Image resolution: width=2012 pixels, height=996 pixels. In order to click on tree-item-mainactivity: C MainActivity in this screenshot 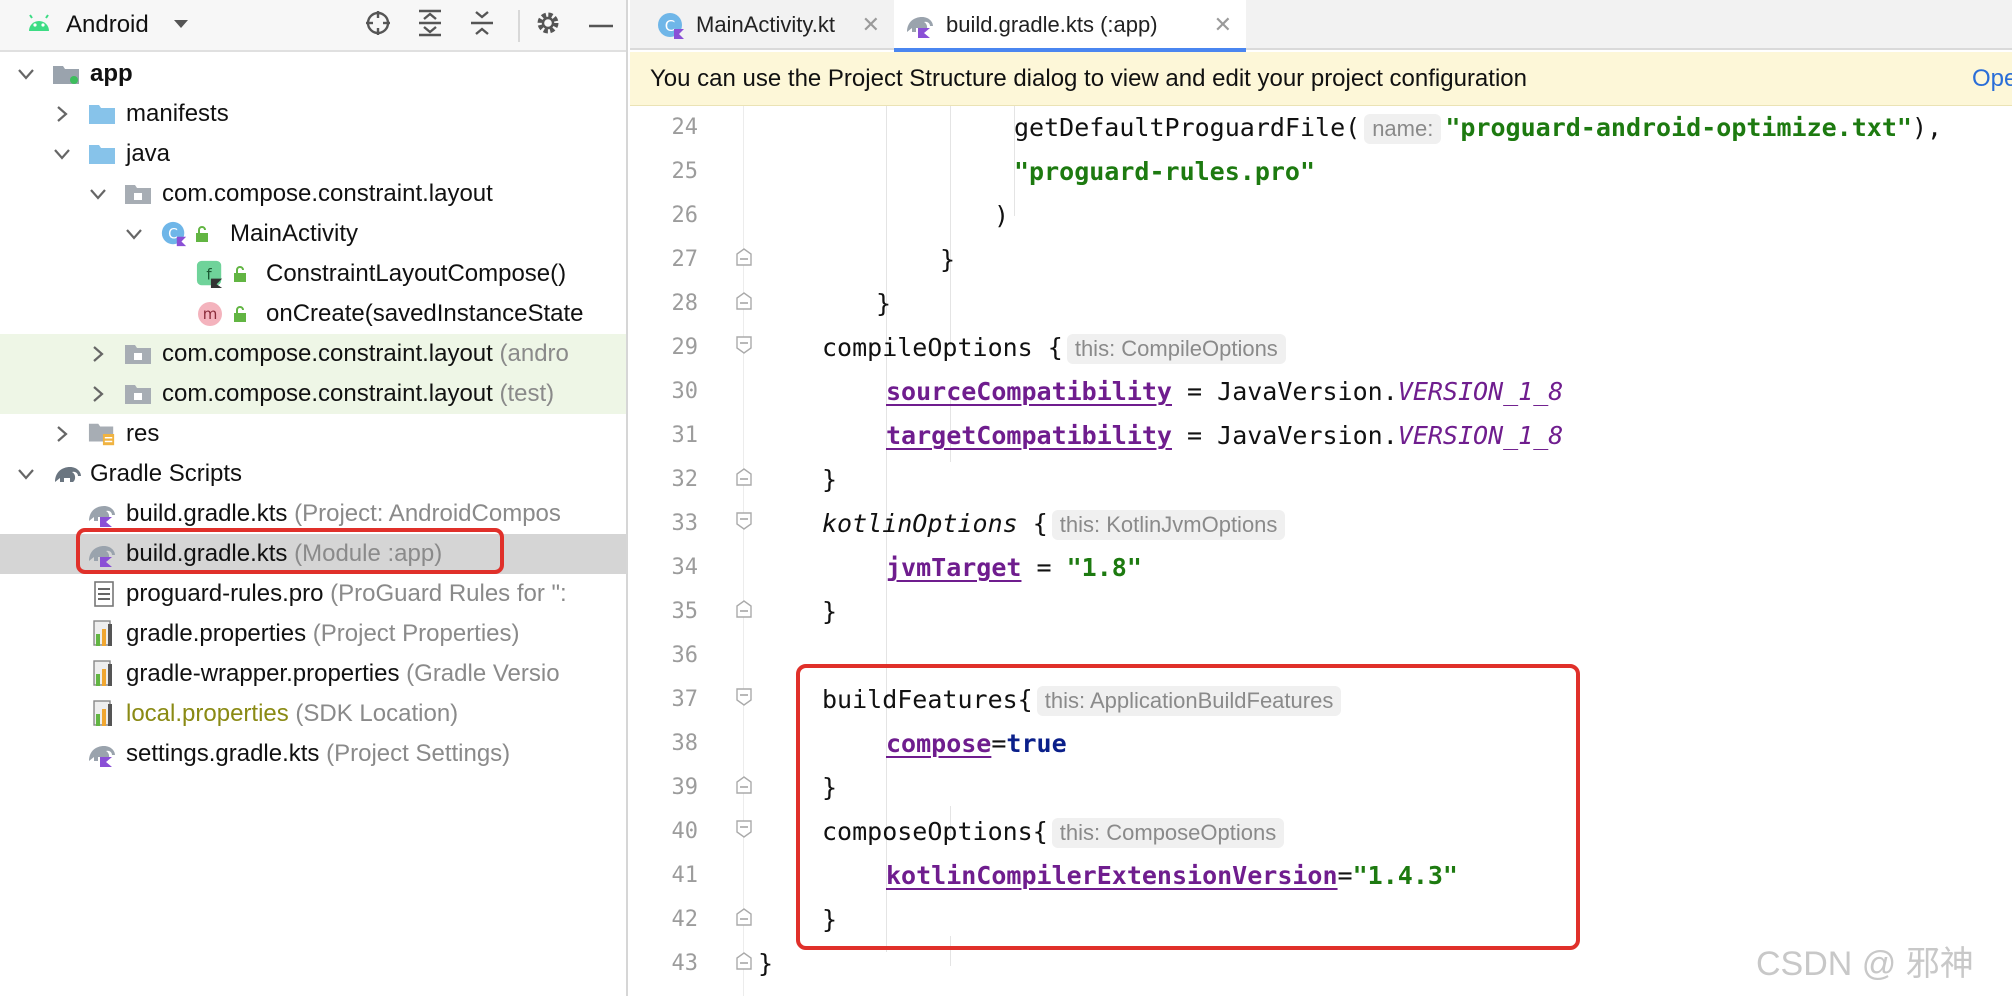, I will do `click(313, 234)`.